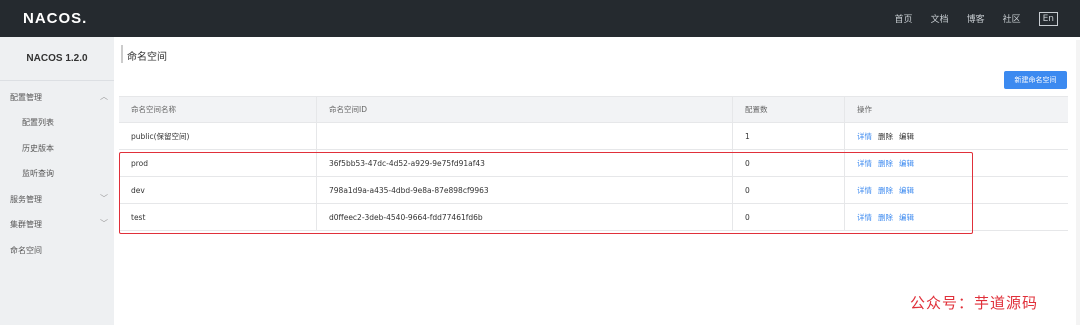 The width and height of the screenshot is (1080, 325). What do you see at coordinates (218, 136) in the screenshot?
I see `namespace-name: public(保留空间)` at bounding box center [218, 136].